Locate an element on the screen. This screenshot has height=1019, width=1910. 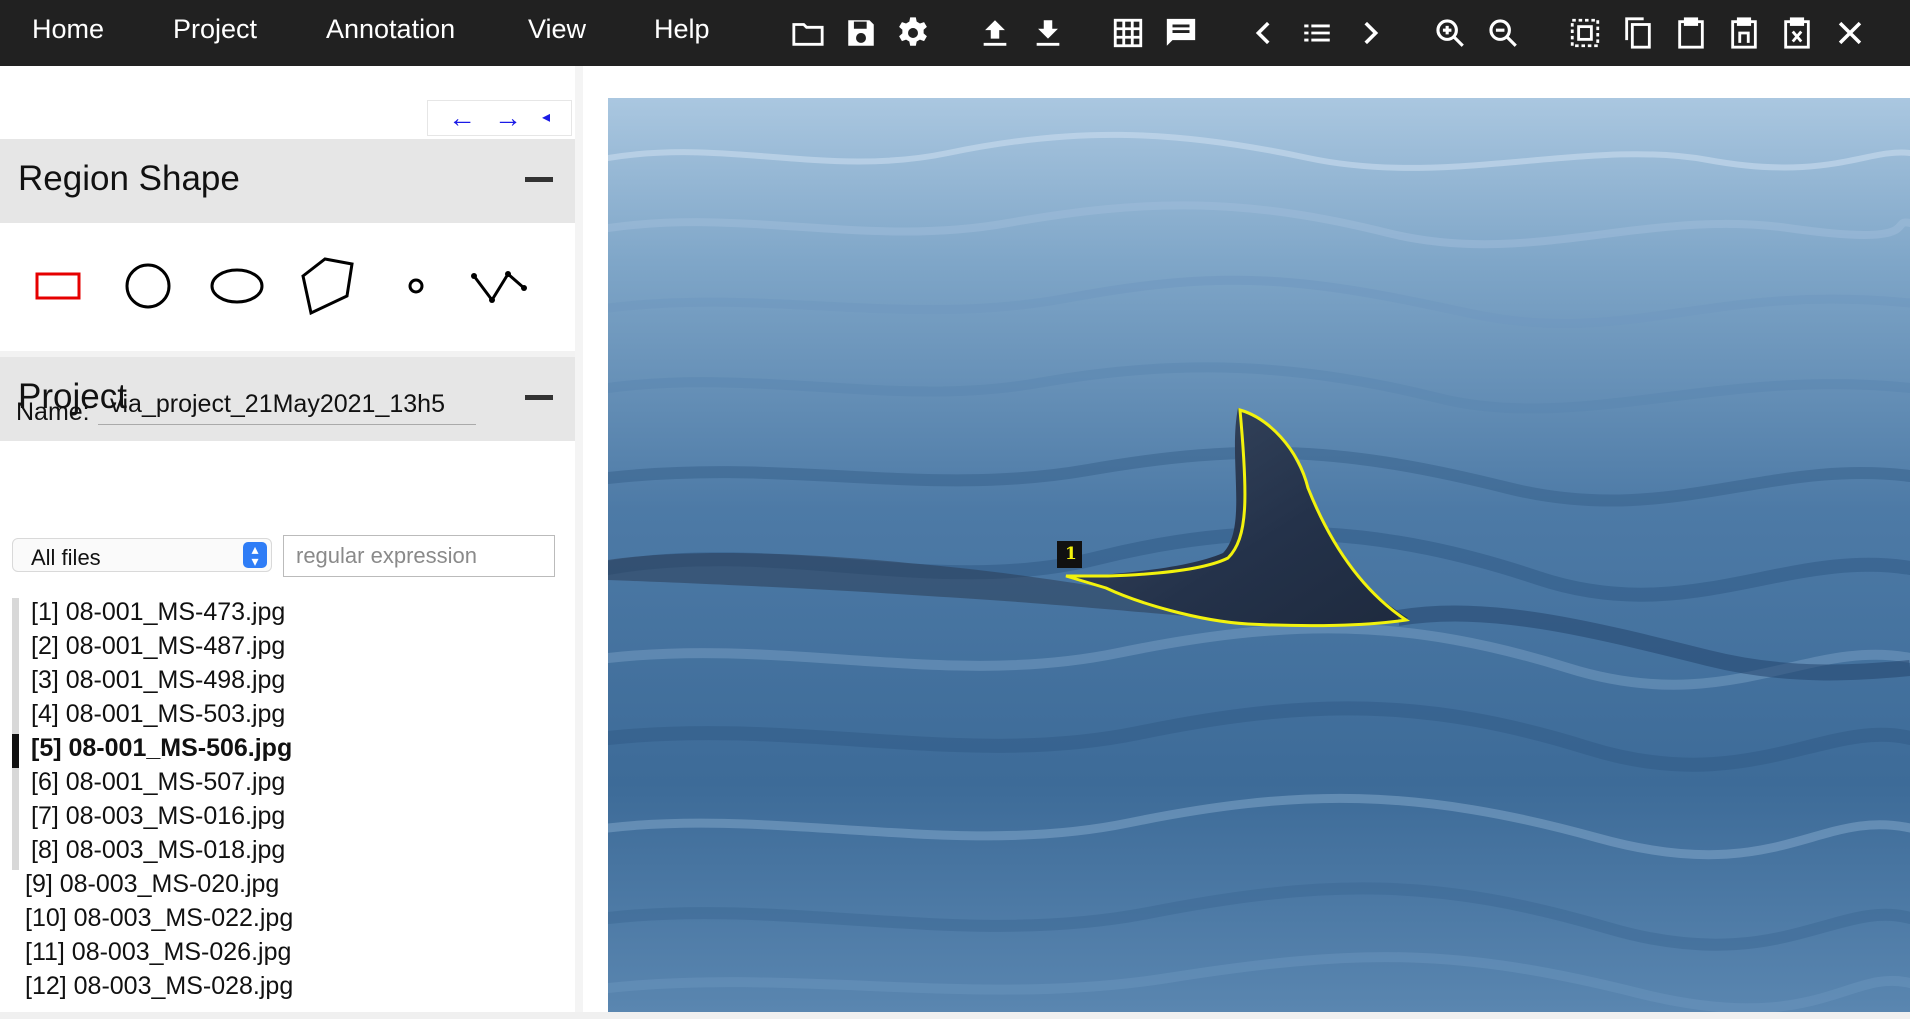
file-list-item: [2] 08-001_MS-487.jpg is located at coordinates (158, 646).